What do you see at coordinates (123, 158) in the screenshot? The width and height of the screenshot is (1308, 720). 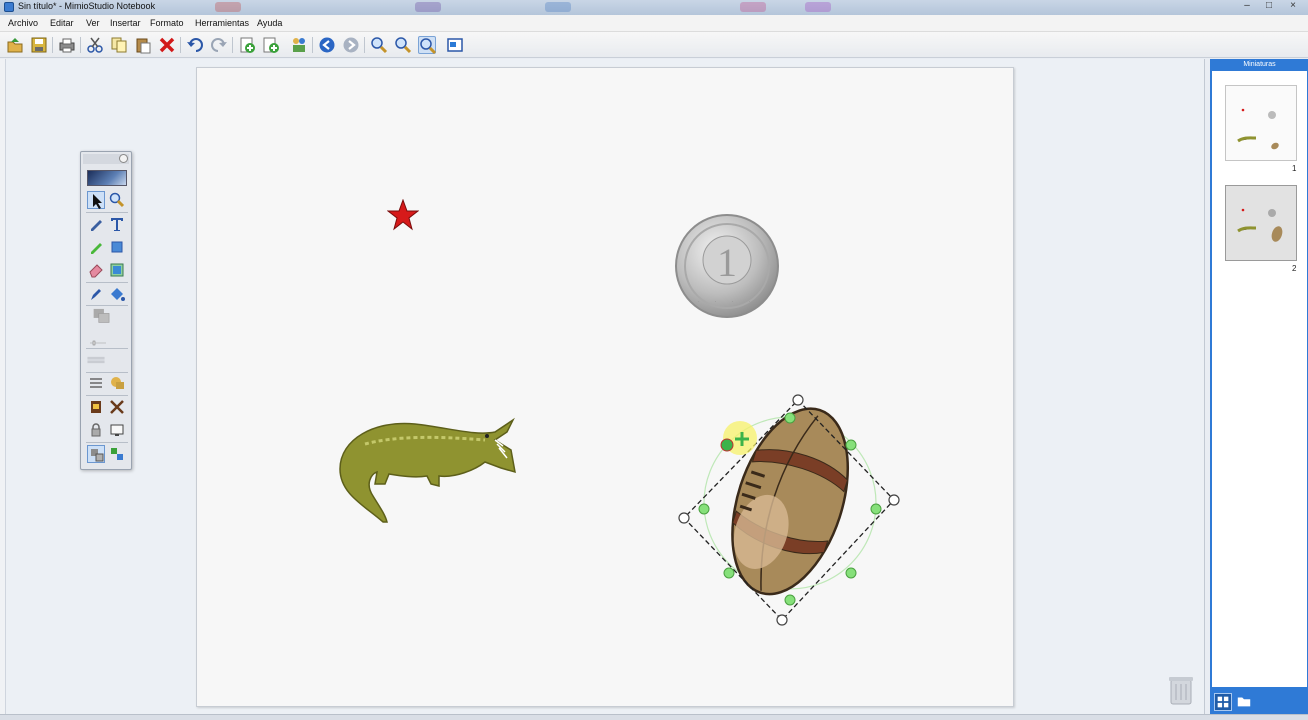 I see `panel-close-icon` at bounding box center [123, 158].